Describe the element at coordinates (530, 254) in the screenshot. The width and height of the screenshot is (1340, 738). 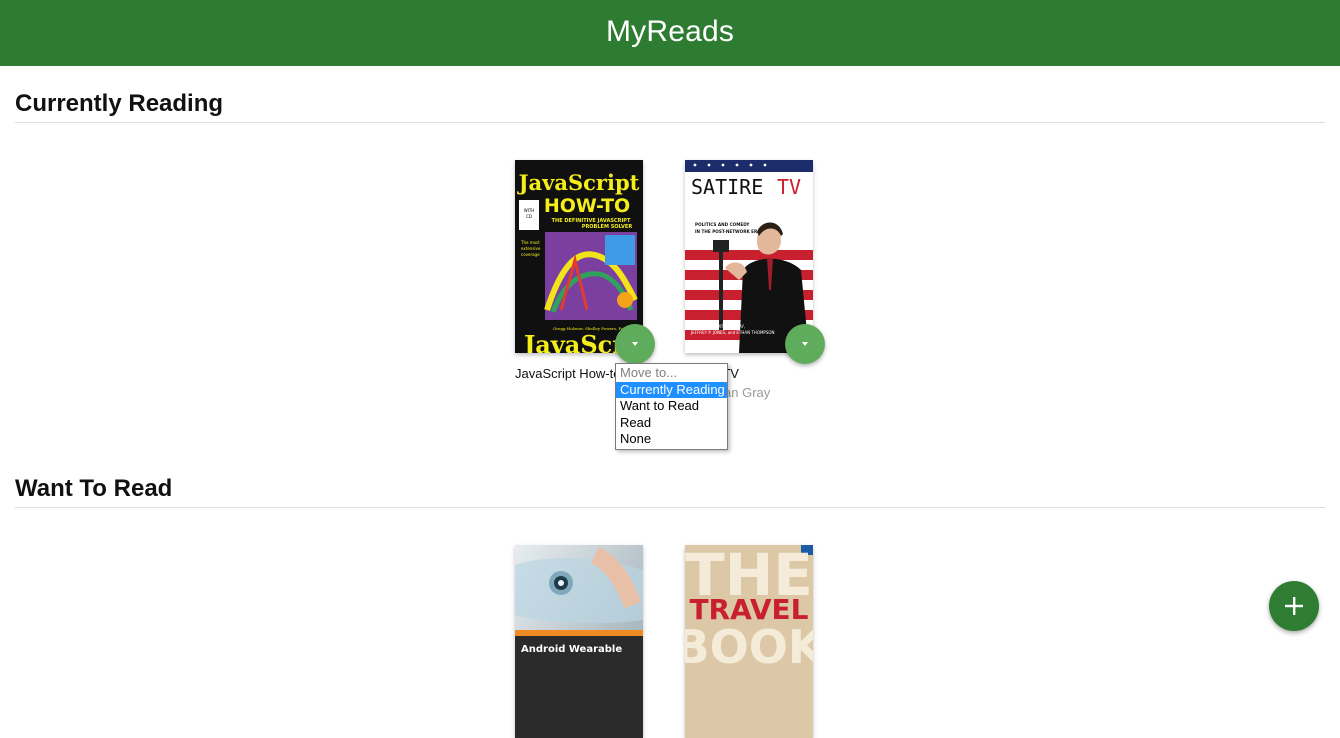
I see `svg-text: coverage` at that location.